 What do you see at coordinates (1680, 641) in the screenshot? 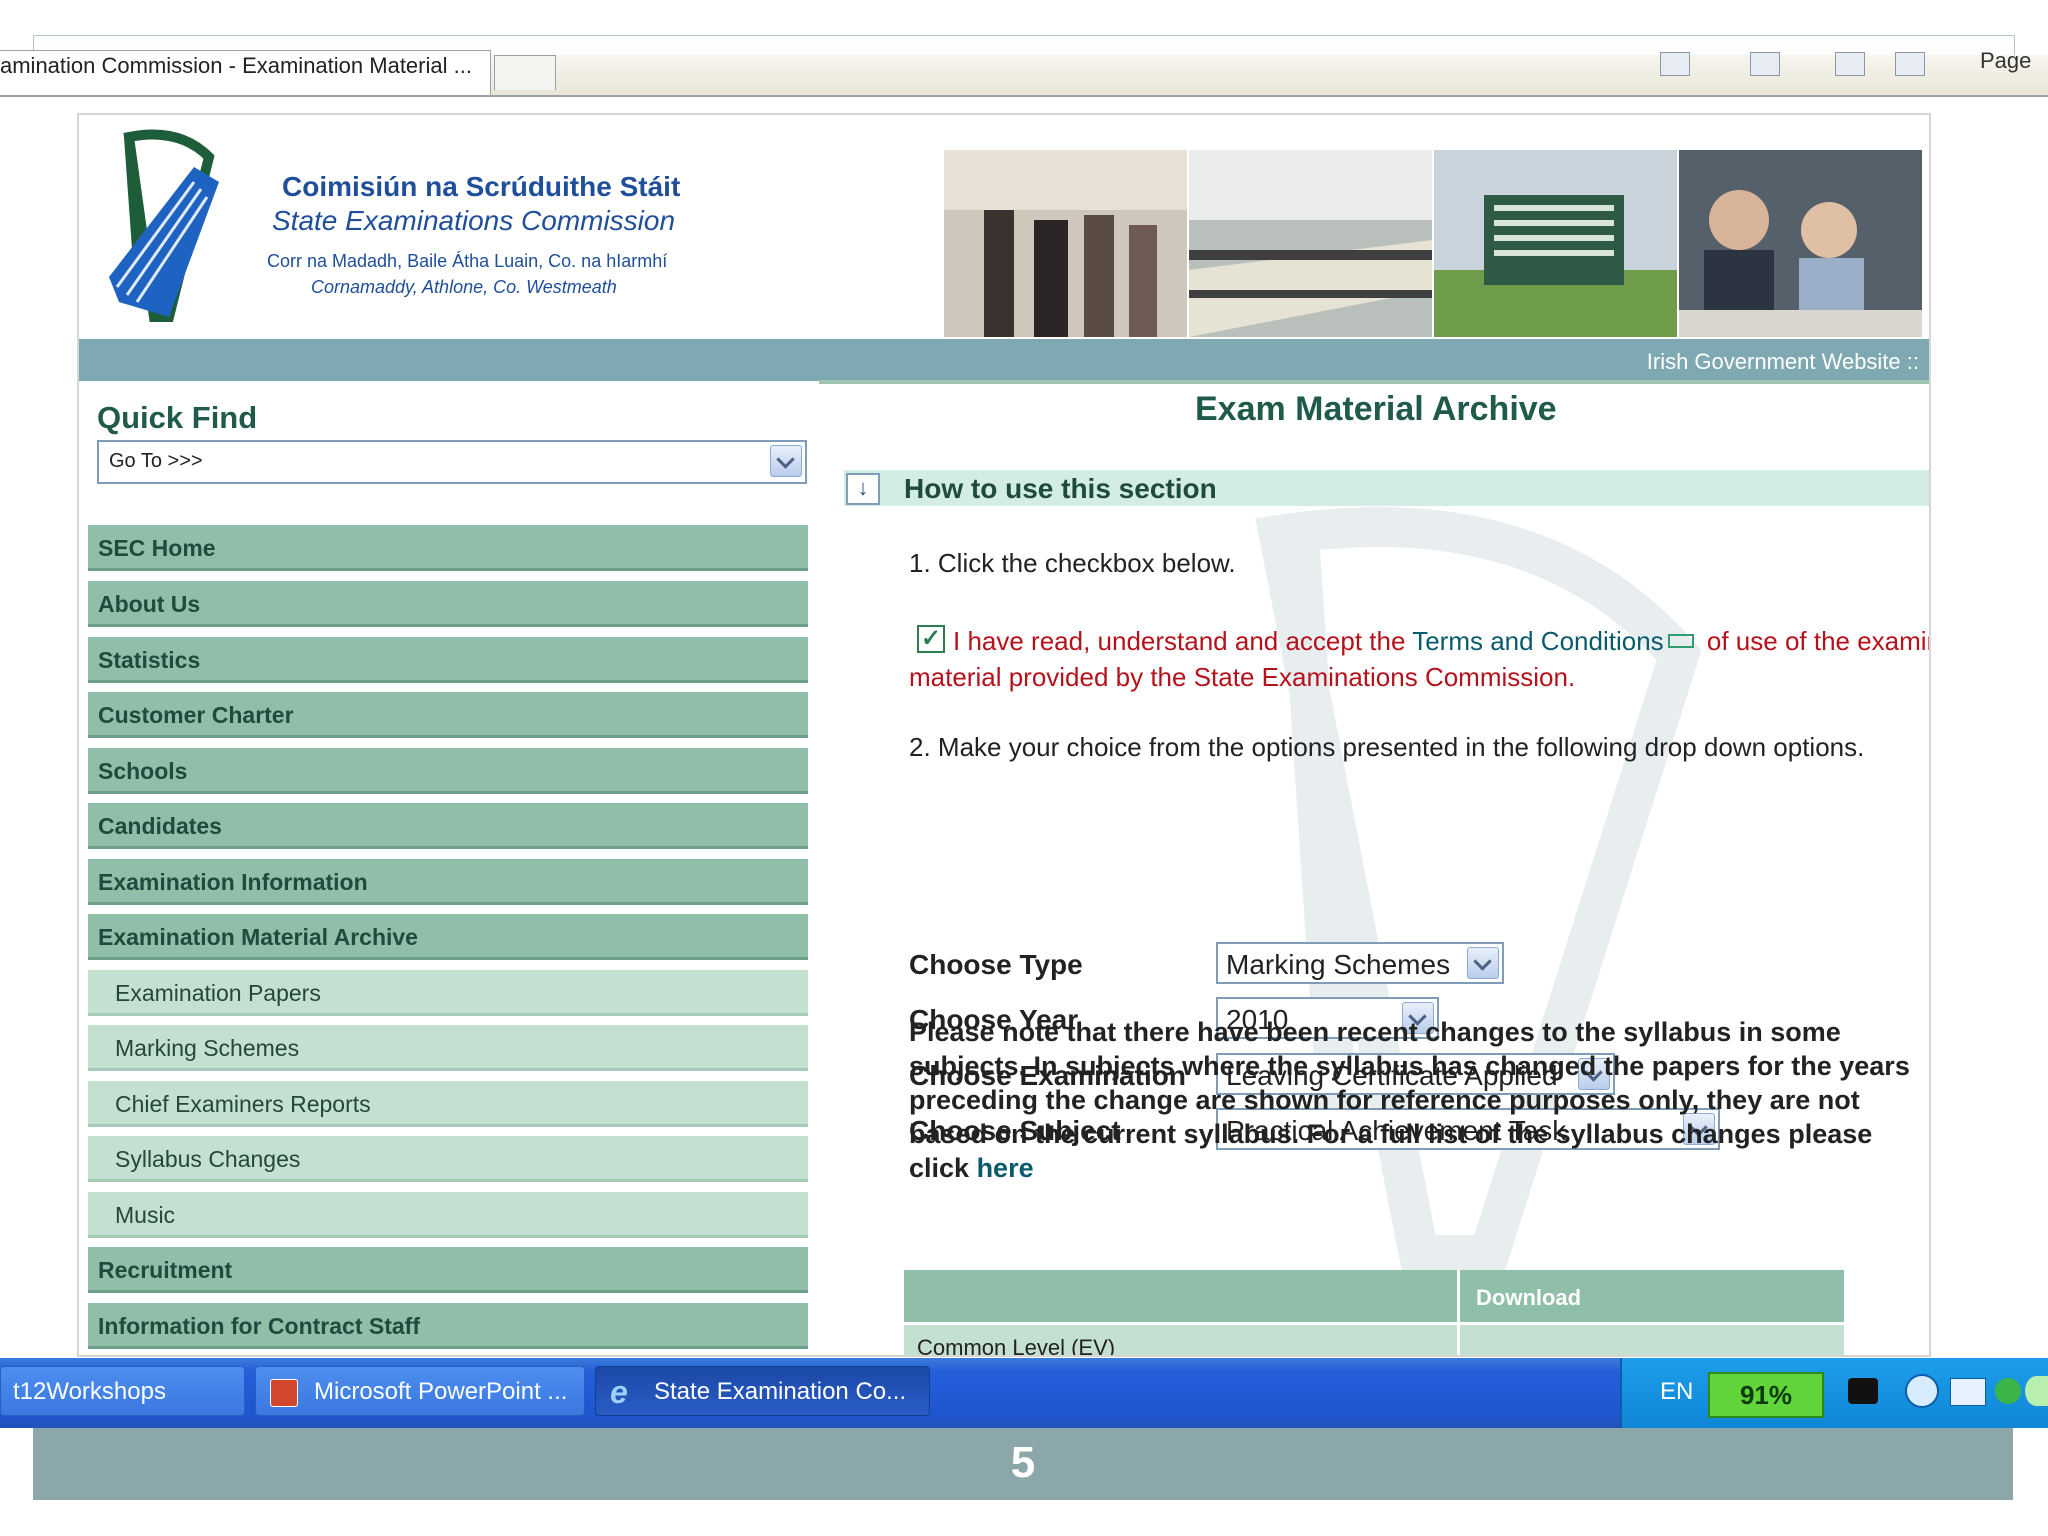
I see `new-window-icon` at bounding box center [1680, 641].